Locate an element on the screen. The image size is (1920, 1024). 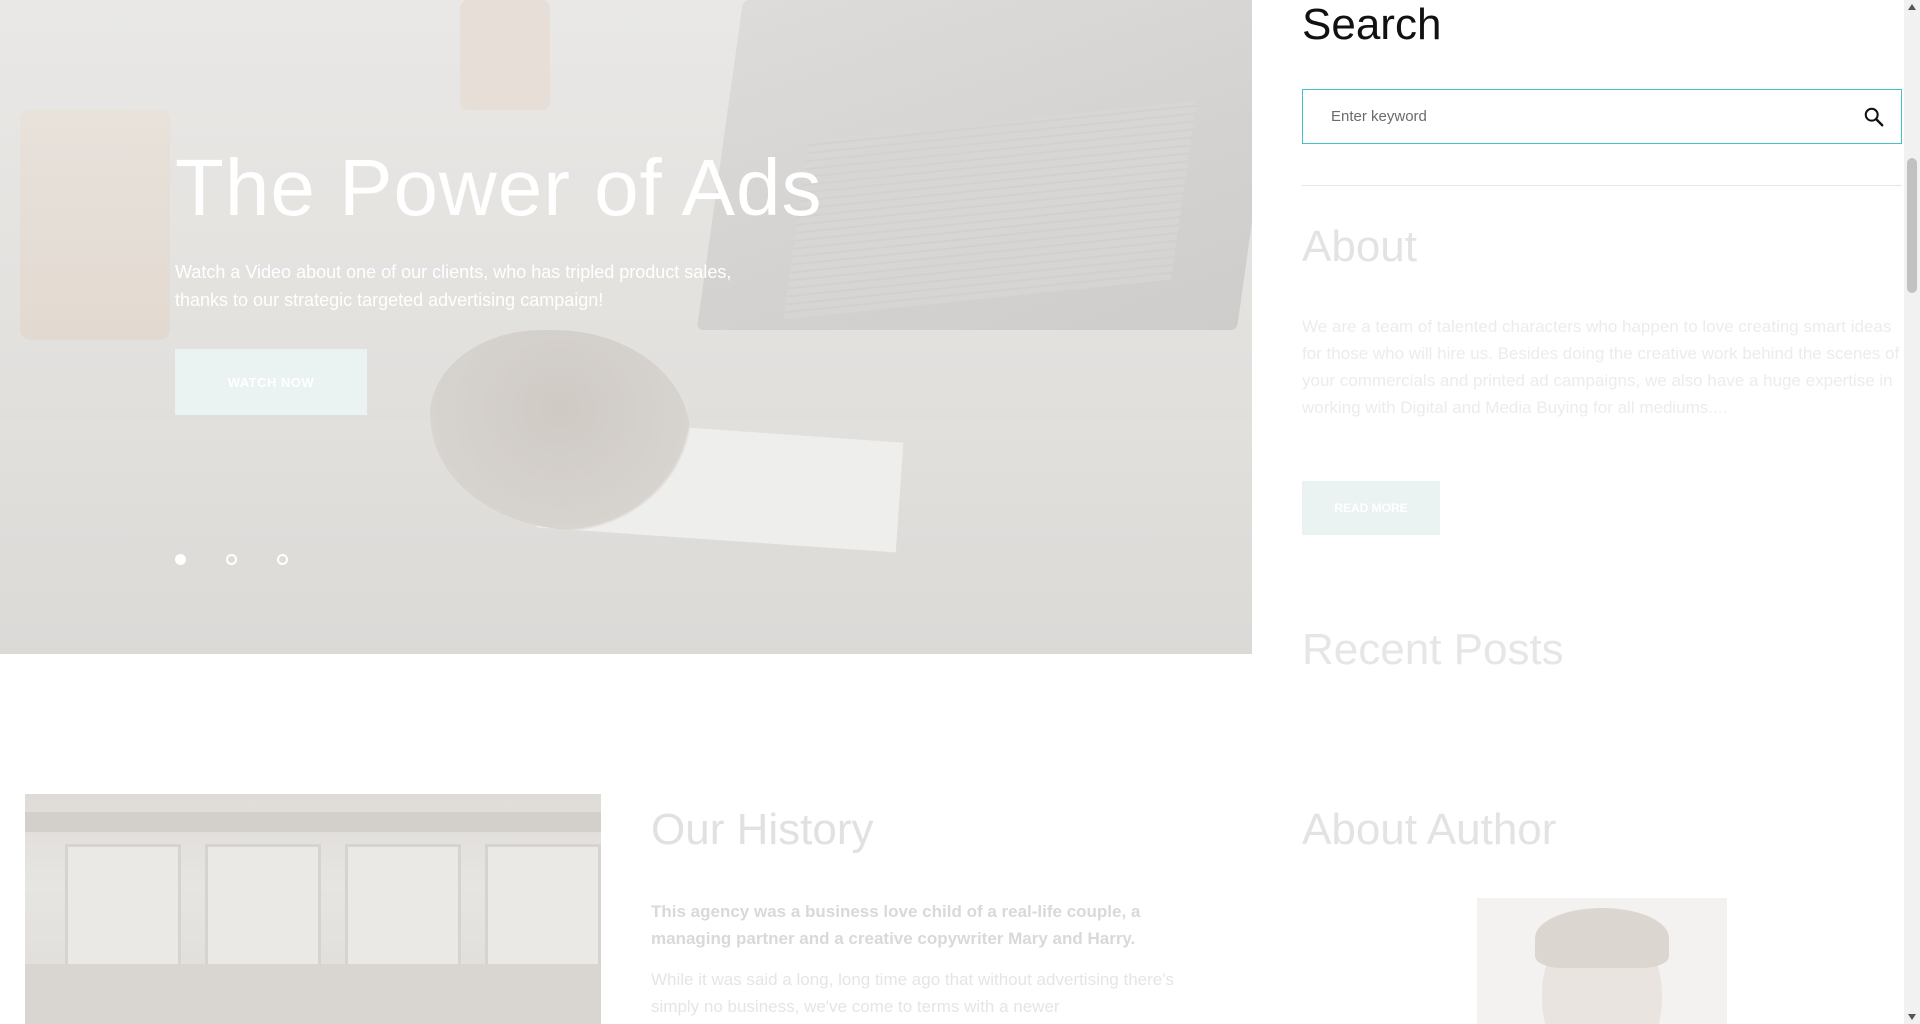
history-title: Our History is located at coordinates (762, 829).